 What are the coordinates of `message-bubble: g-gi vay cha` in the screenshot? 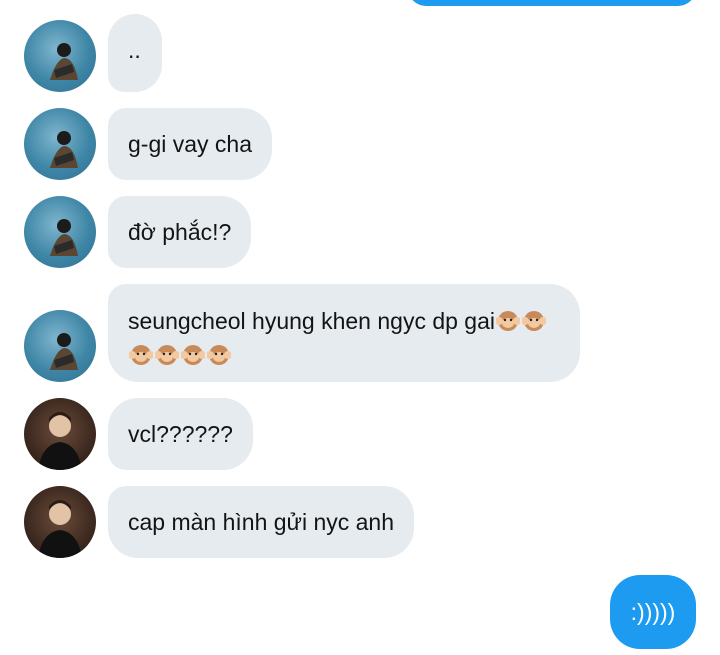 It's located at (190, 144).